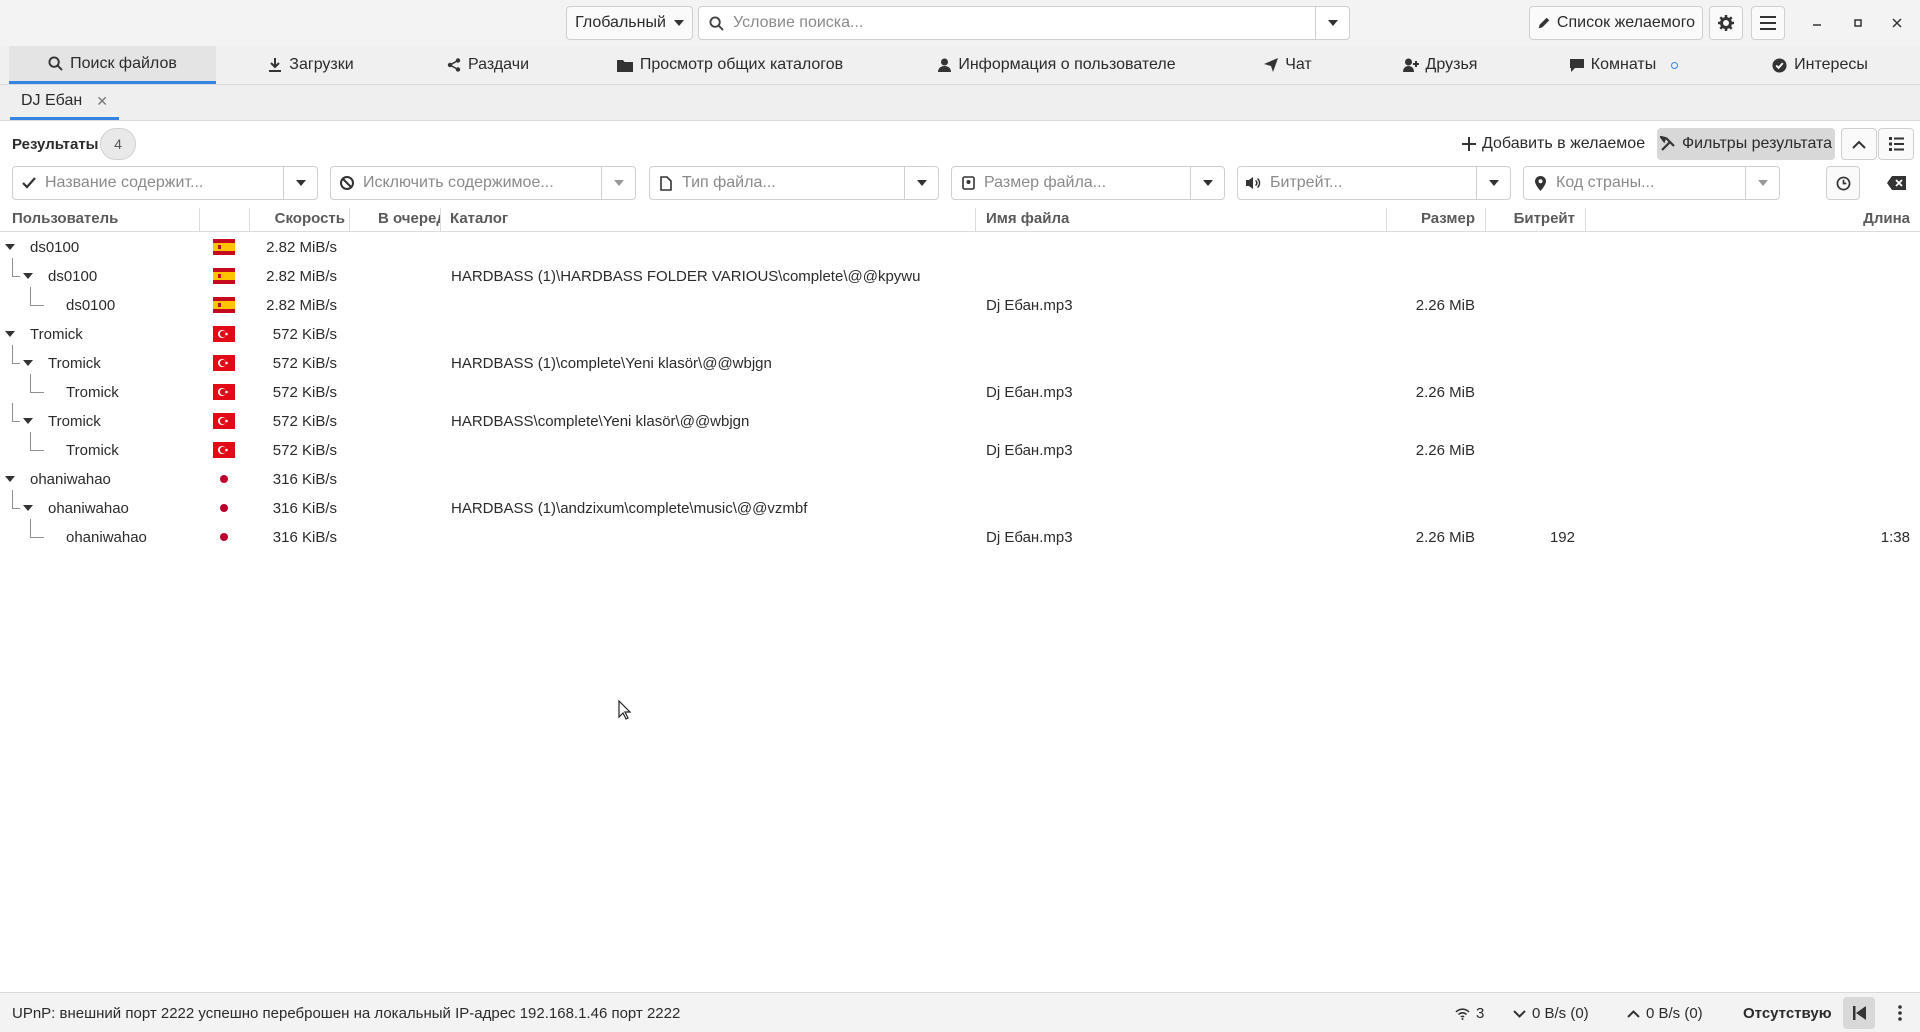  Describe the element at coordinates (304, 508) in the screenshot. I see `cell-speed: 316 KiB/s` at that location.